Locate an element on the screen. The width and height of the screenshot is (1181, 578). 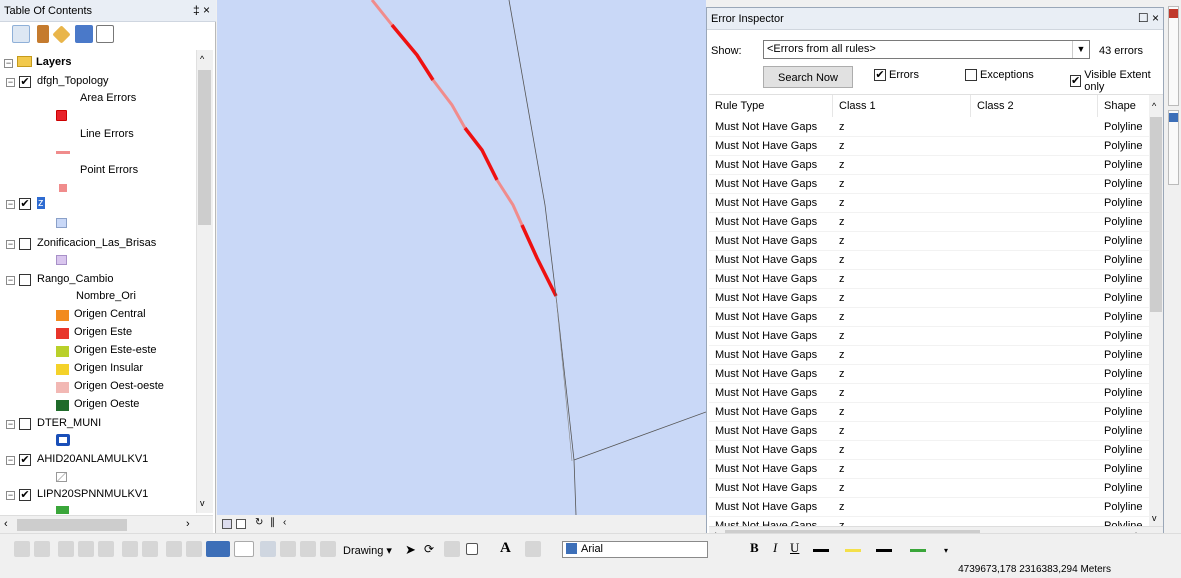
column-header-rule-type: Rule Type is located at coordinates (771, 106).